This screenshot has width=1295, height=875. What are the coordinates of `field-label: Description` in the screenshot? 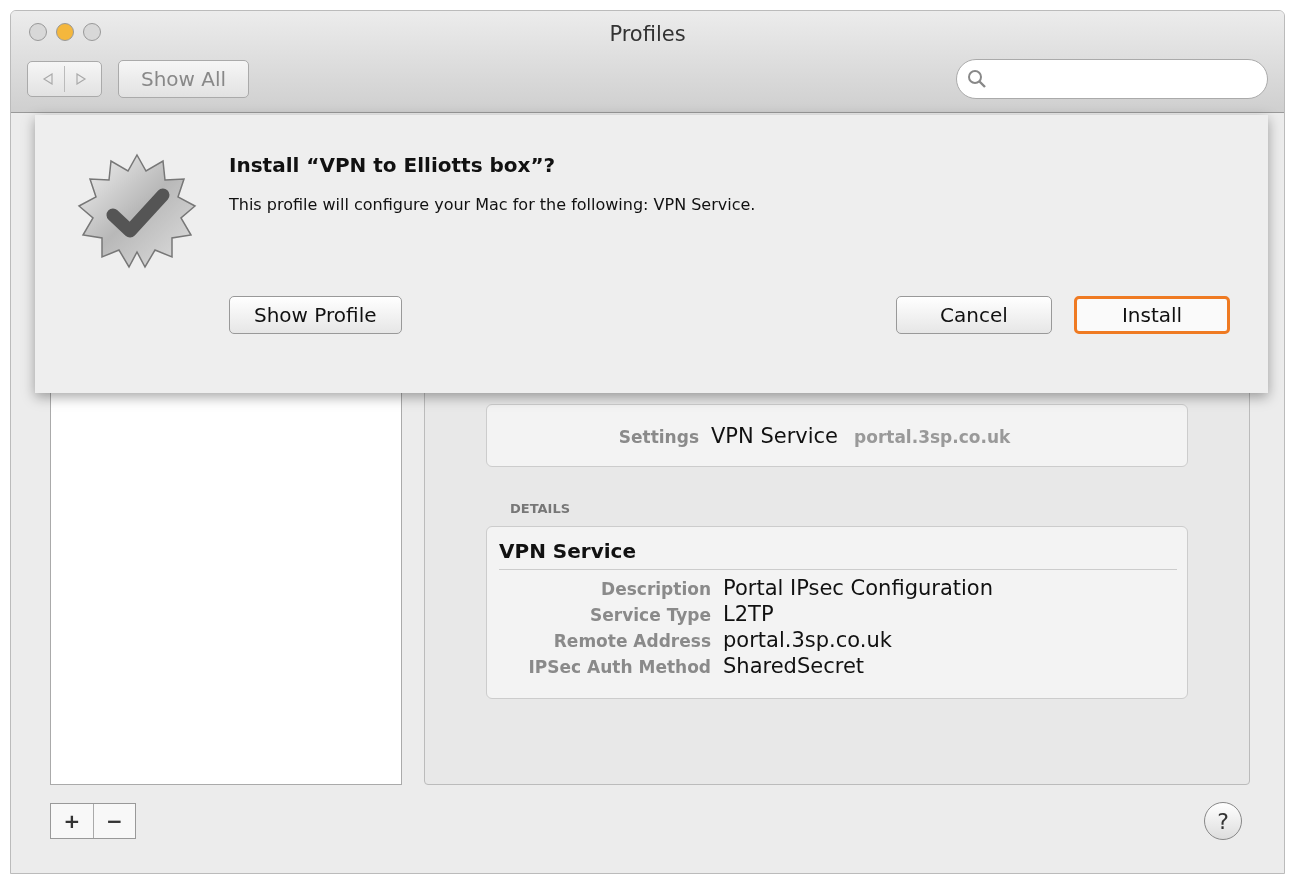 It's located at (655, 589).